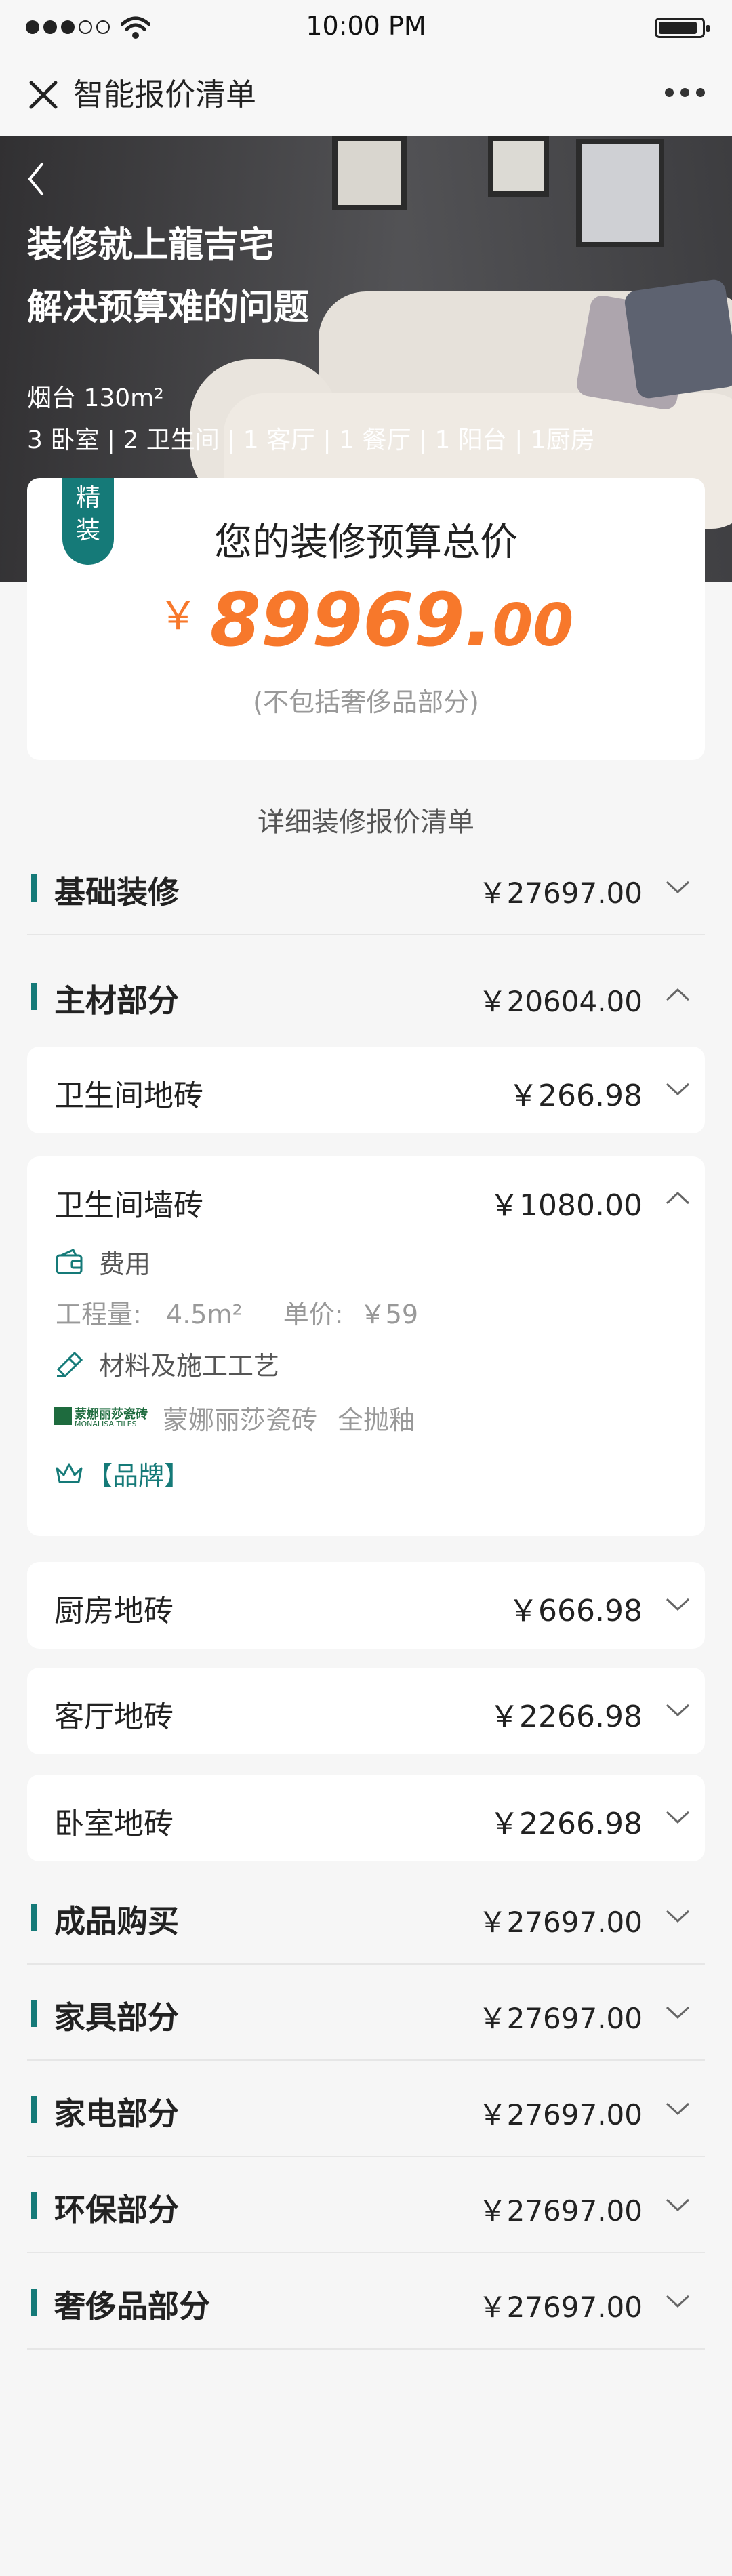  Describe the element at coordinates (683, 28) in the screenshot. I see `battery-icon` at that location.